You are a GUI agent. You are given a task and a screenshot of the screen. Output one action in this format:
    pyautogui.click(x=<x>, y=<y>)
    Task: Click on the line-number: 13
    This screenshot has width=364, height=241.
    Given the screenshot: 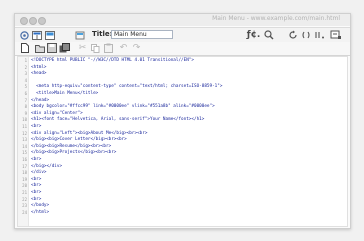 What is the action you would take?
    pyautogui.click(x=24, y=140)
    